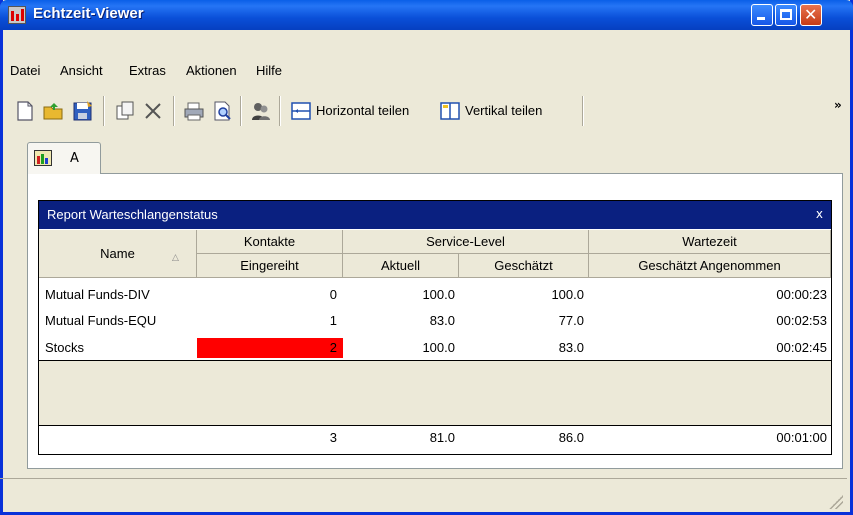  What do you see at coordinates (125, 111) in the screenshot?
I see `copy-icon` at bounding box center [125, 111].